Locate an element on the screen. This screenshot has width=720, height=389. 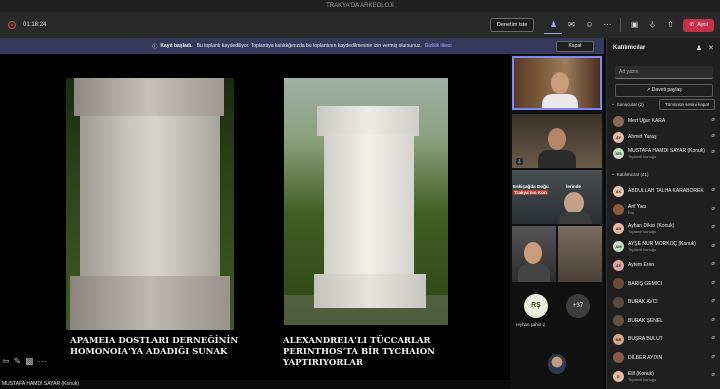
participant-row: AY Ahmet Yaraş ⌀ is located at coordinates (665, 137).